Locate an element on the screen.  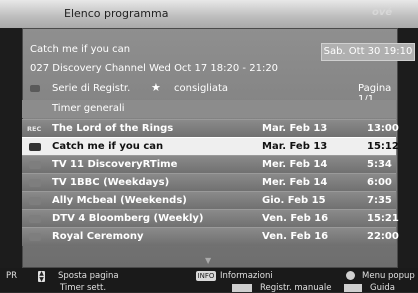
program-name: TV 1BBC (Weekdays) is located at coordinates (111, 182).